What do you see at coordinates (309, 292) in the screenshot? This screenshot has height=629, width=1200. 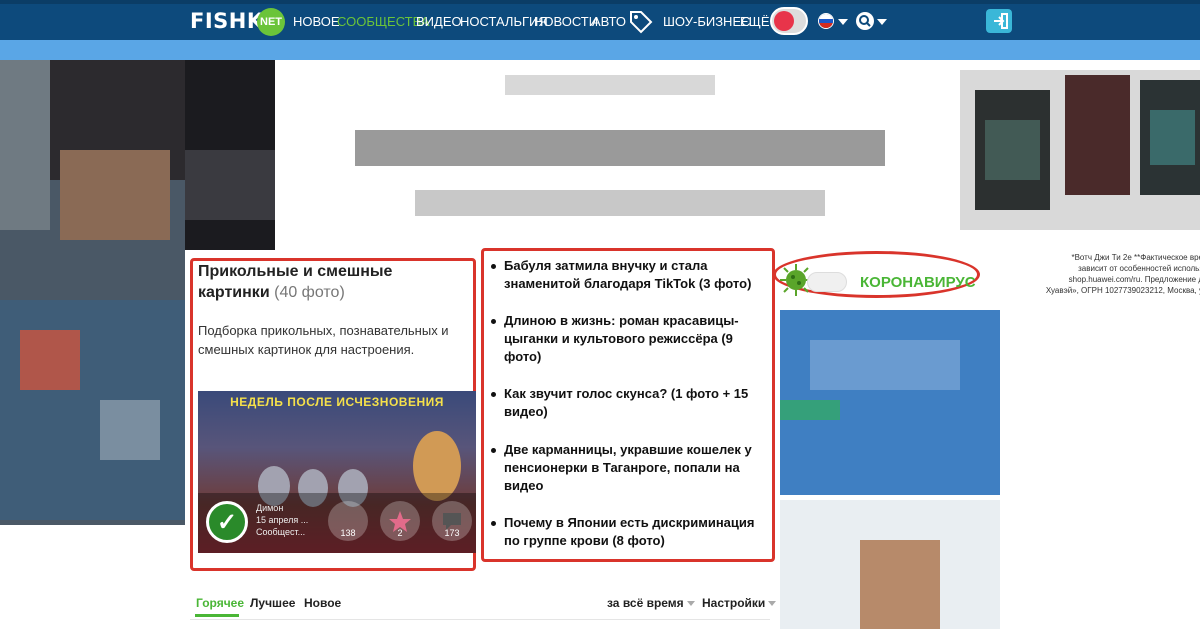 I see `photo-count: (40 фото)` at bounding box center [309, 292].